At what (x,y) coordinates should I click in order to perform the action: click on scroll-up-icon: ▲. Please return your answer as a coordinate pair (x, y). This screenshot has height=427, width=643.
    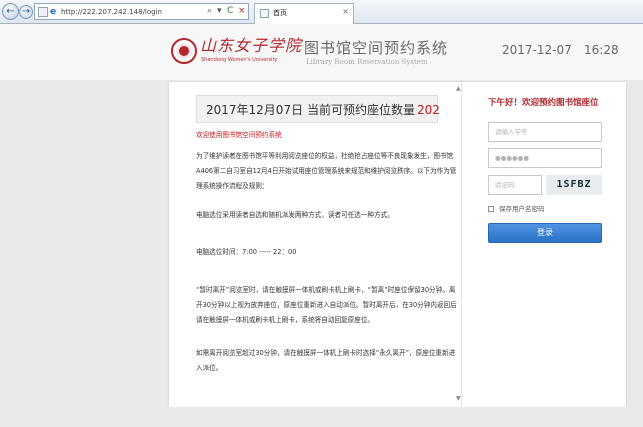
    Looking at the image, I should click on (458, 89).